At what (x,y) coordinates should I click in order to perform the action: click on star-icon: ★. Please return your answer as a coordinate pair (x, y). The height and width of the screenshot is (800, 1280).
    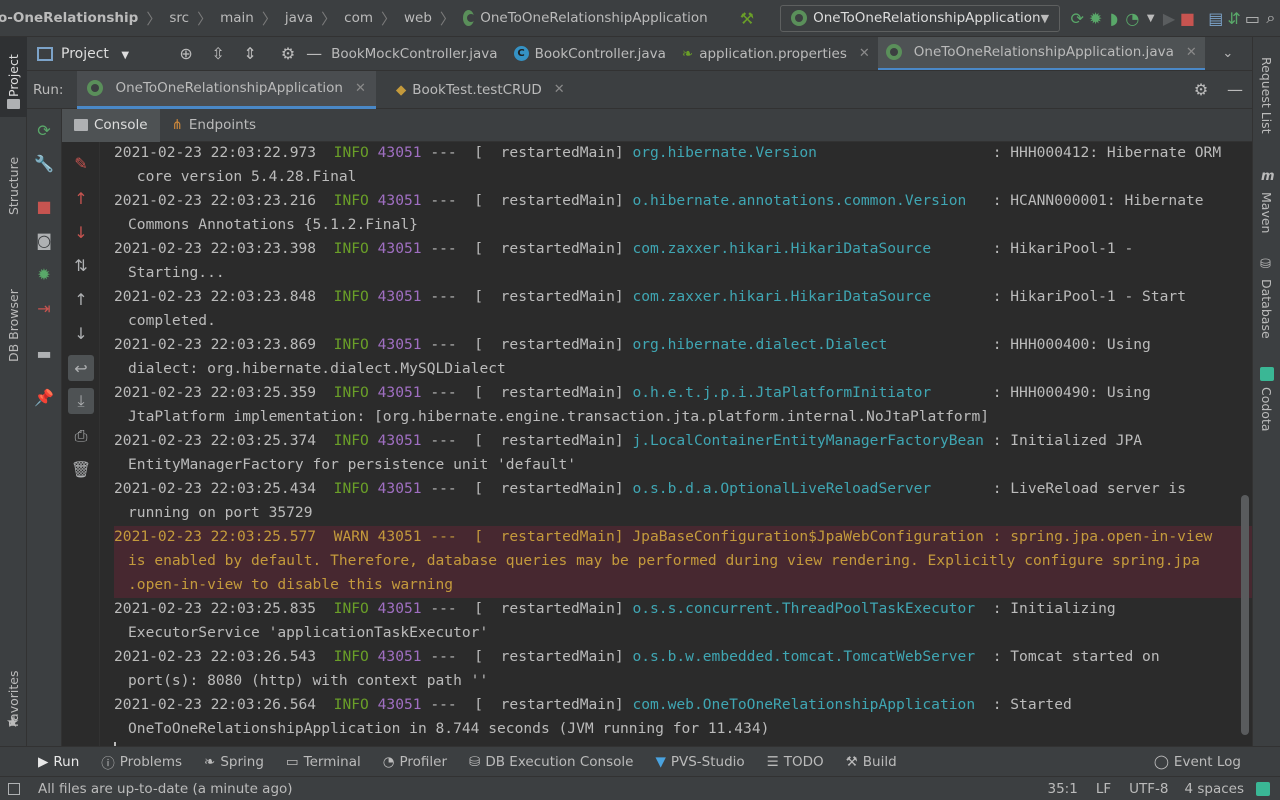
    Looking at the image, I should click on (13, 722).